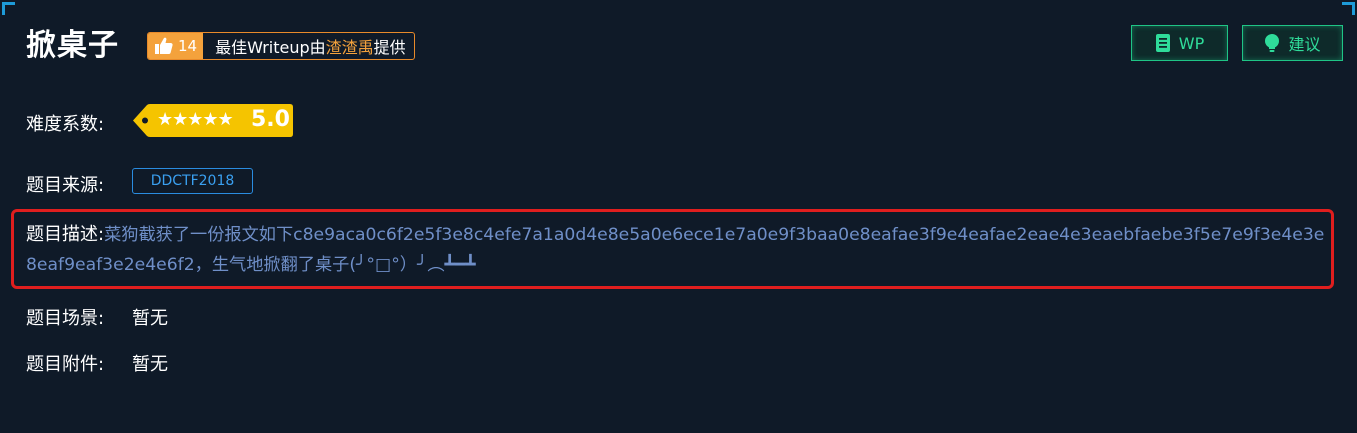 The image size is (1357, 433). I want to click on difficulty-tag: ★★★★★ 5.0, so click(213, 120).